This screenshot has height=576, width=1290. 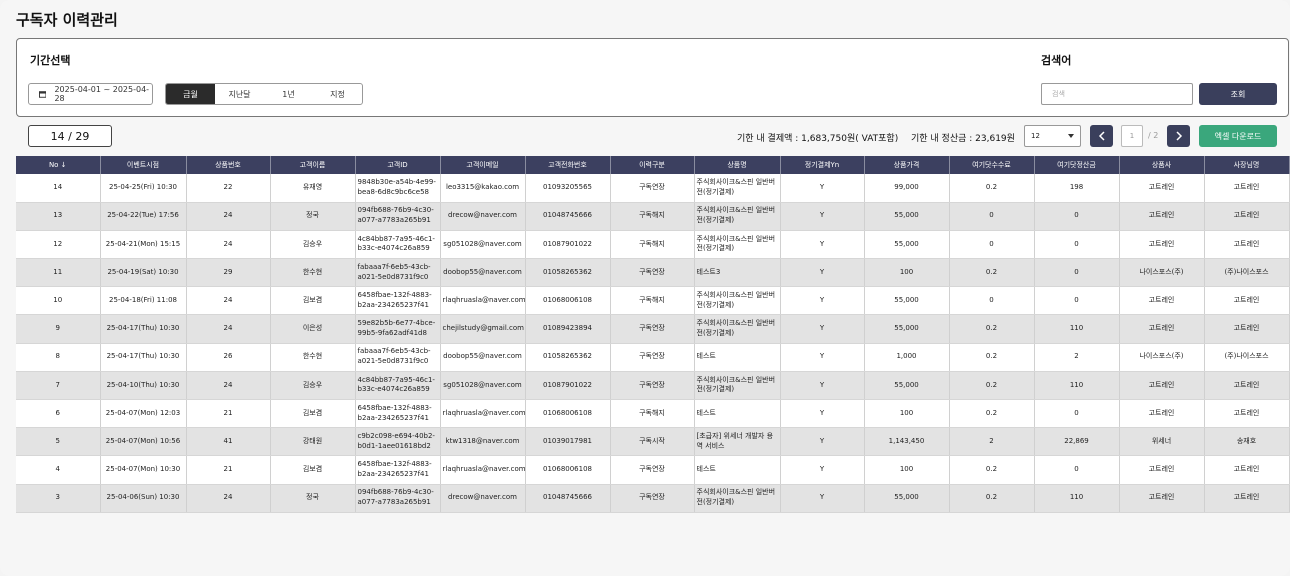 What do you see at coordinates (228, 442) in the screenshot?
I see `table-cell: 41` at bounding box center [228, 442].